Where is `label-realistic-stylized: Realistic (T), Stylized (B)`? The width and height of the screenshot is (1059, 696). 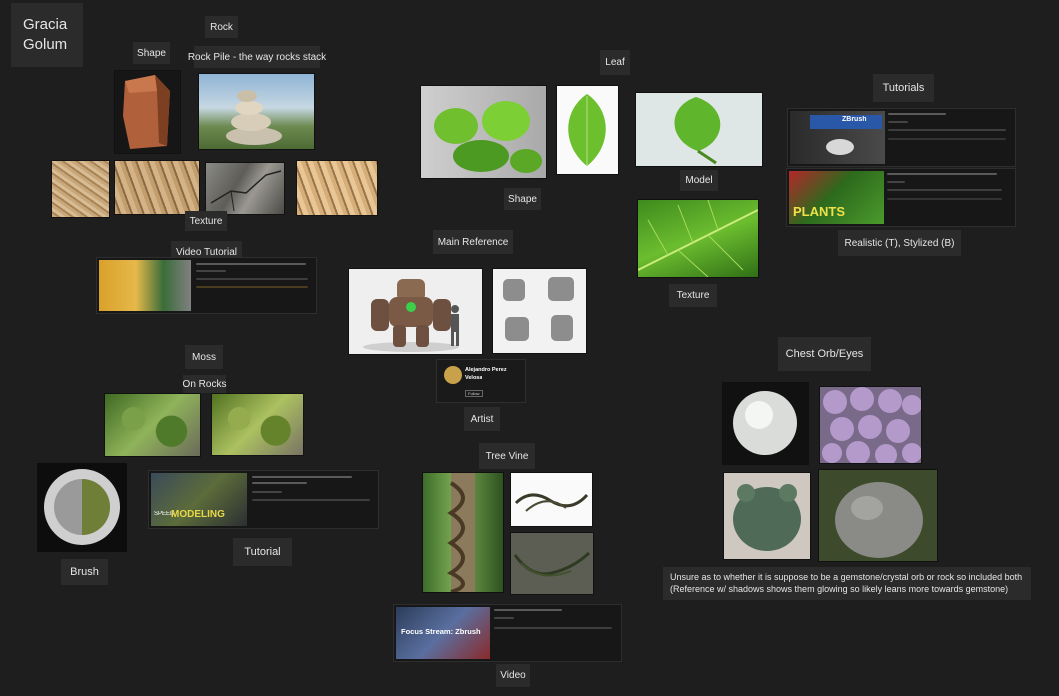
label-realistic-stylized: Realistic (T), Stylized (B) is located at coordinates (899, 243).